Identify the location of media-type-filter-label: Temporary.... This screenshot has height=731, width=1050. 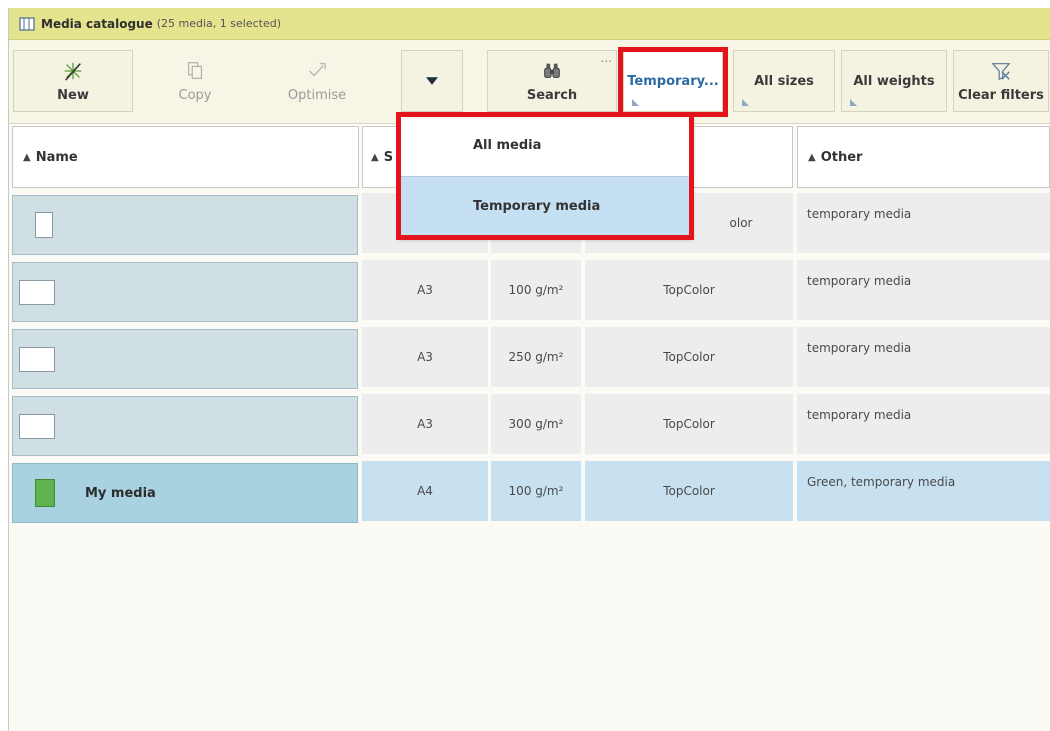
(673, 81).